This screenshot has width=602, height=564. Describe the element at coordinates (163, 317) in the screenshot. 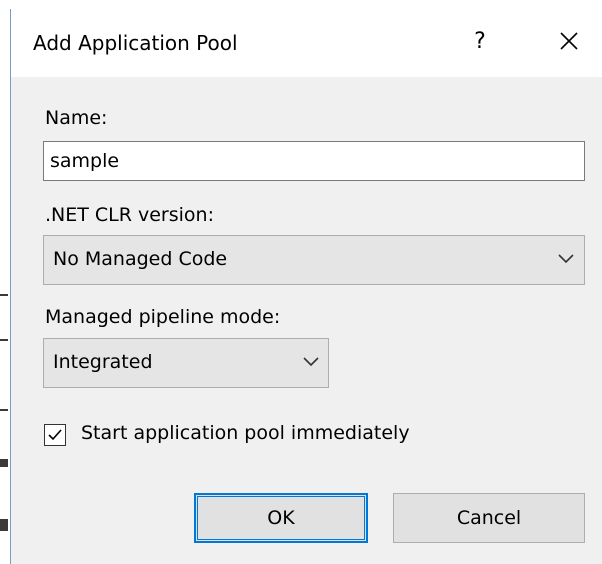

I see `pipeline-mode-label: Managed pipeline mode:` at that location.